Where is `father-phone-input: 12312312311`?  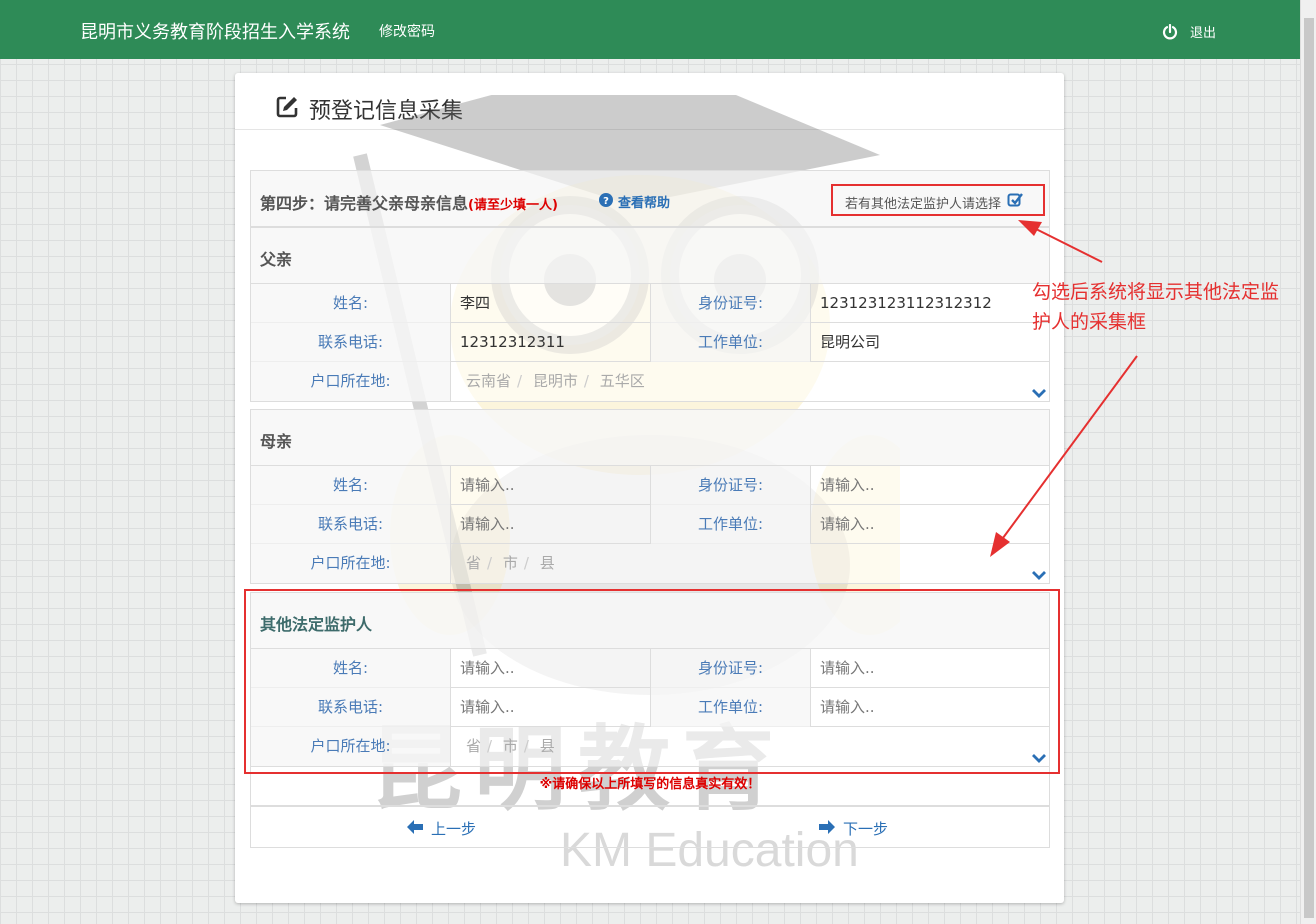 father-phone-input: 12312312311 is located at coordinates (551, 342).